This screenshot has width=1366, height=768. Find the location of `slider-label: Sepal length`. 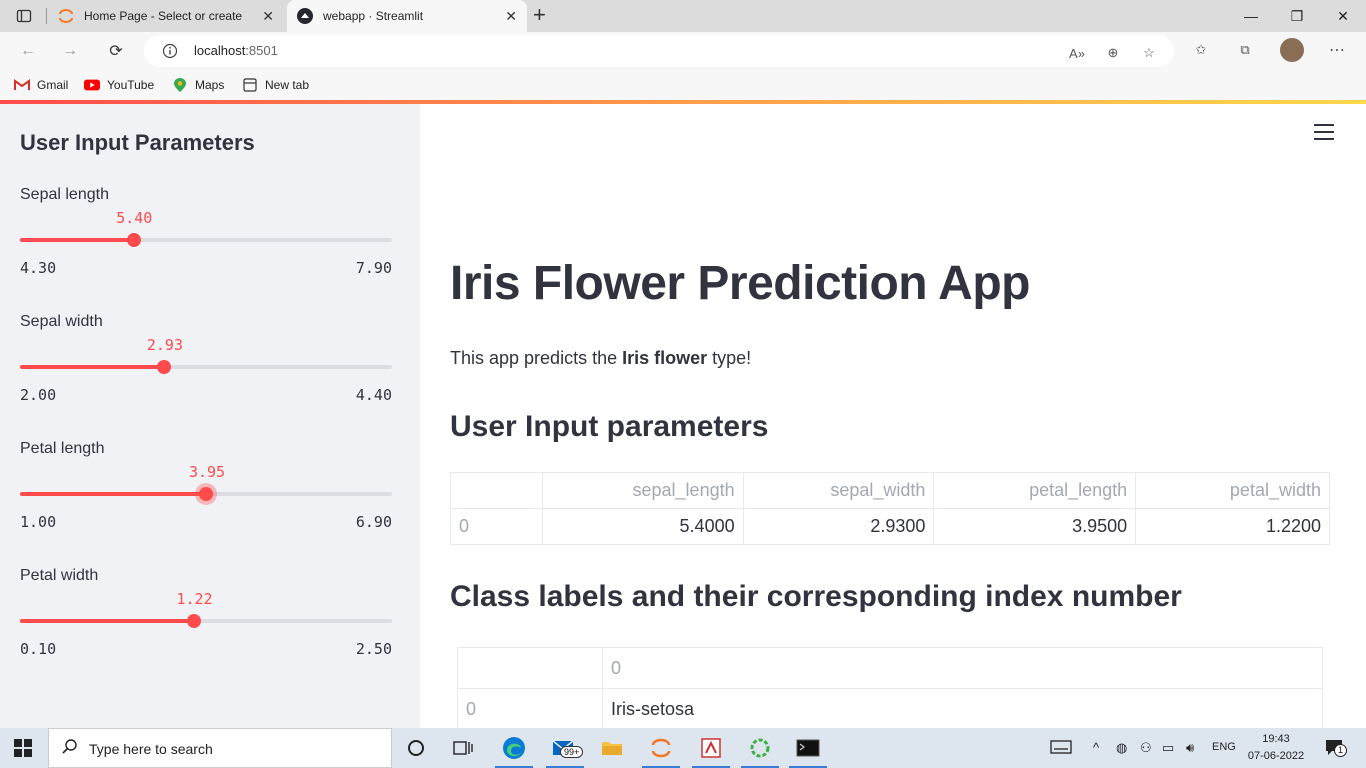

slider-label: Sepal length is located at coordinates (64, 194).